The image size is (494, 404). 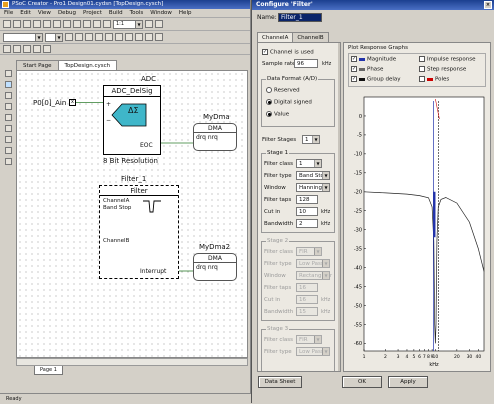 I want to click on radio-digital-signed: Digital signed, so click(x=289, y=102).